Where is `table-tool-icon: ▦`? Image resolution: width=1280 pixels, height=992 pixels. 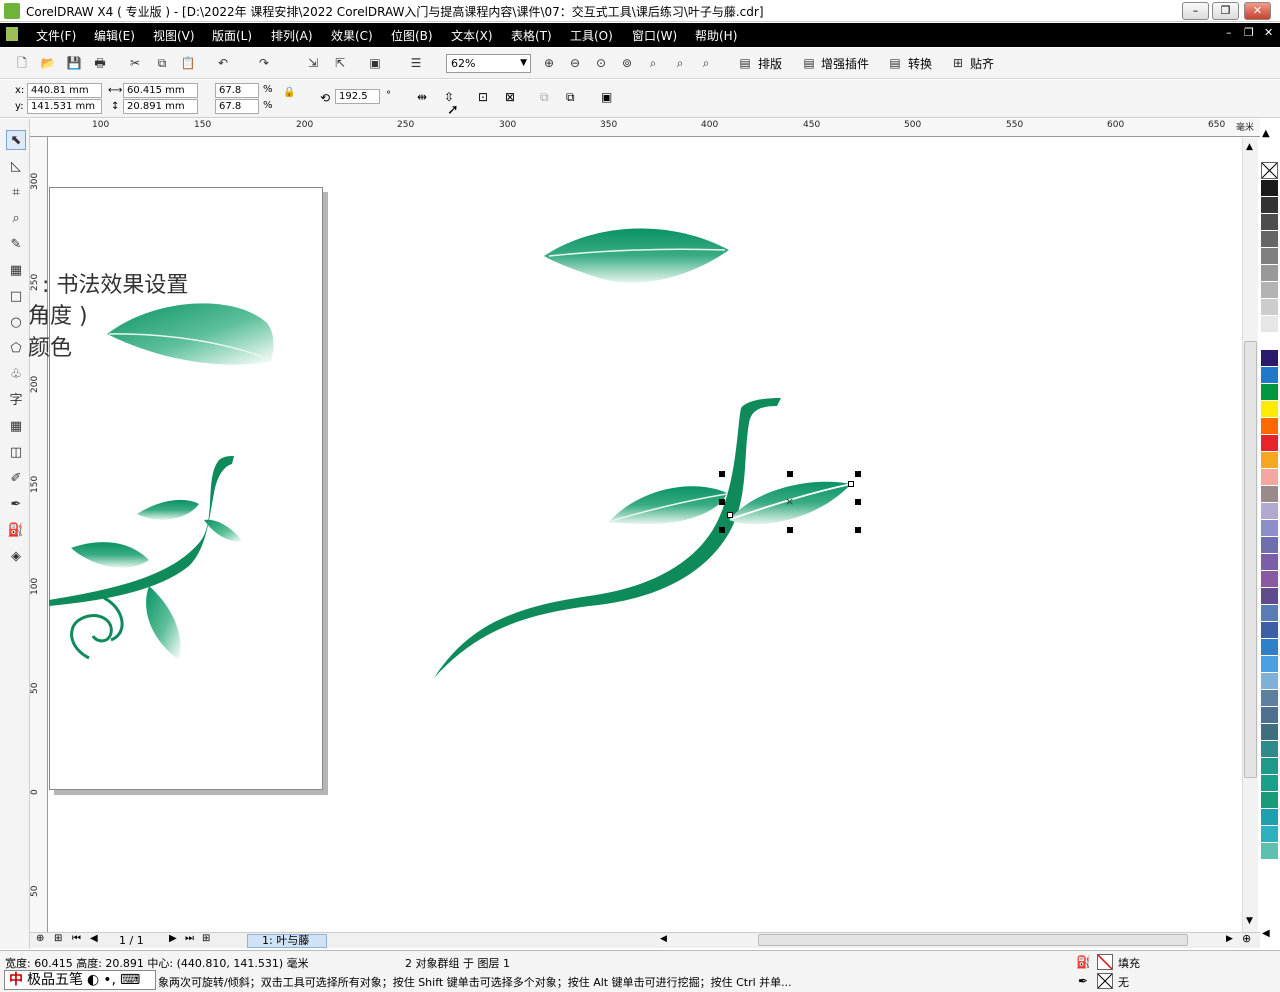 table-tool-icon: ▦ is located at coordinates (16, 427).